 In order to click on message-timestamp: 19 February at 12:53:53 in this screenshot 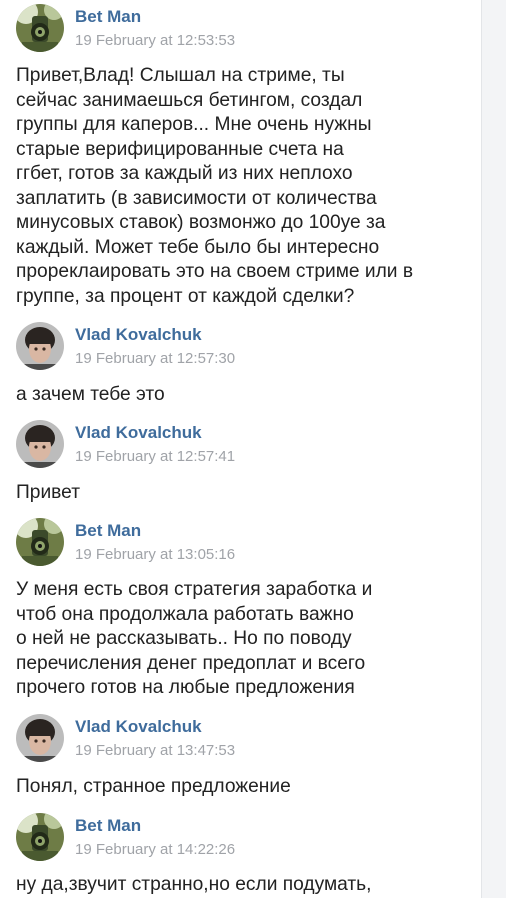, I will do `click(155, 40)`.